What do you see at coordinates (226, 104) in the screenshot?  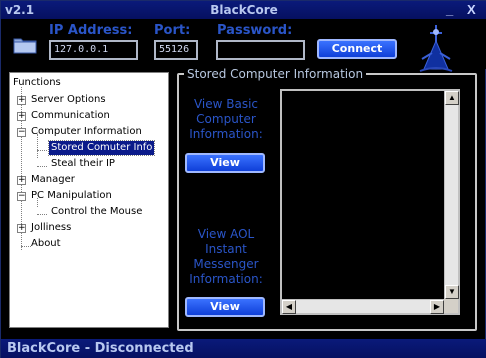 I see `basic-info-line: View Basic` at bounding box center [226, 104].